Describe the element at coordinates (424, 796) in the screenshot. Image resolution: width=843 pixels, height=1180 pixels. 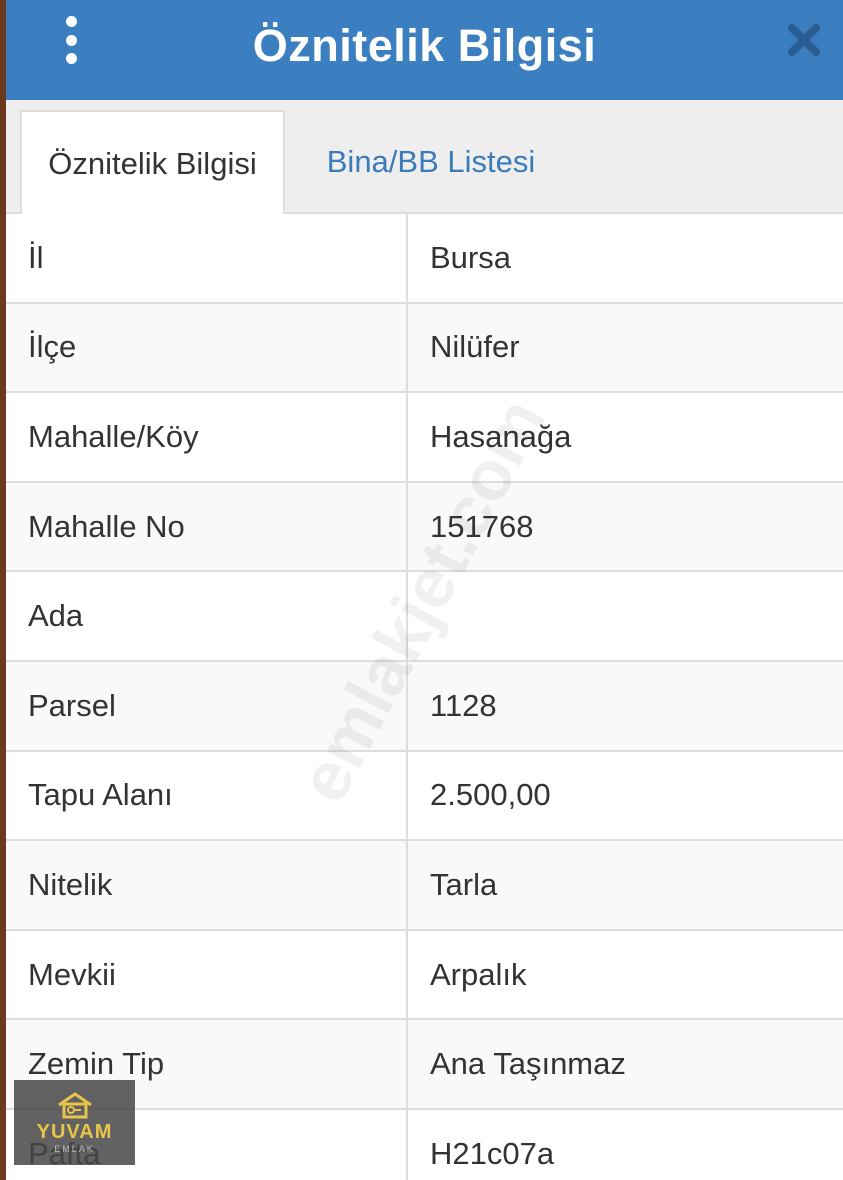
I see `table-row: Tapu Alanı 2.500,00` at that location.